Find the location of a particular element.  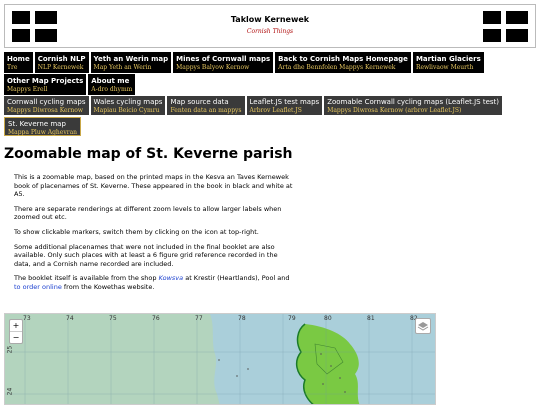

nav-other-map-projects: Other Map Projects Mappys Erell is located at coordinates (45, 84).